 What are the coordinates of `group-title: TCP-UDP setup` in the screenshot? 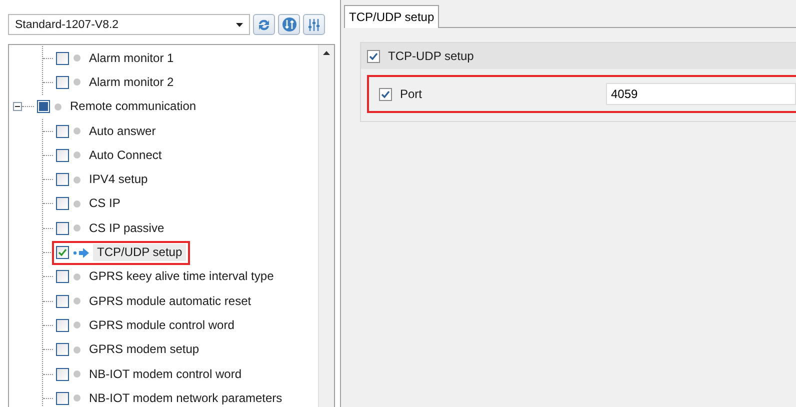 It's located at (431, 56).